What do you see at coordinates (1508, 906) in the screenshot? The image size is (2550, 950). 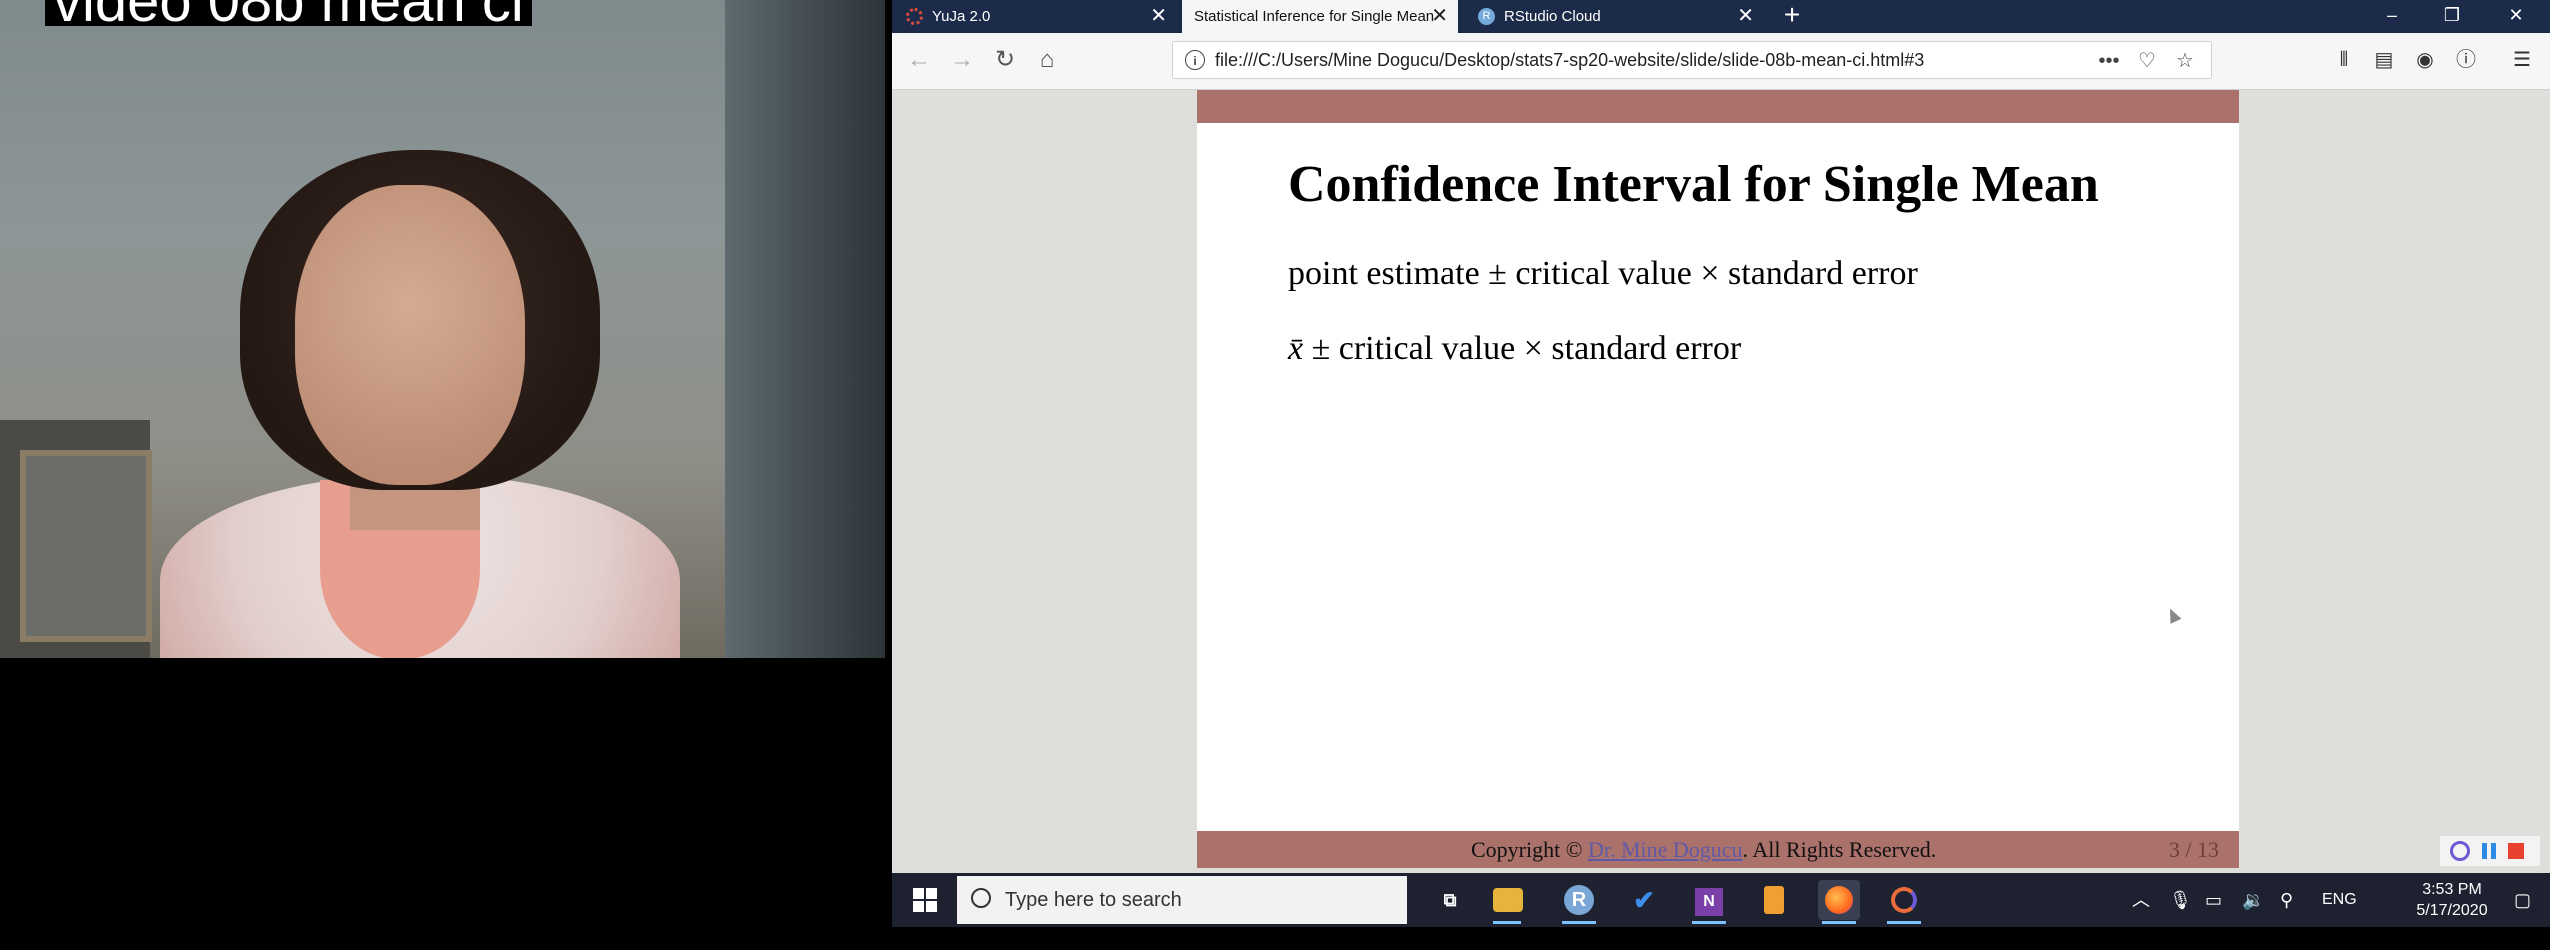 I see `file-explorer-icon` at bounding box center [1508, 906].